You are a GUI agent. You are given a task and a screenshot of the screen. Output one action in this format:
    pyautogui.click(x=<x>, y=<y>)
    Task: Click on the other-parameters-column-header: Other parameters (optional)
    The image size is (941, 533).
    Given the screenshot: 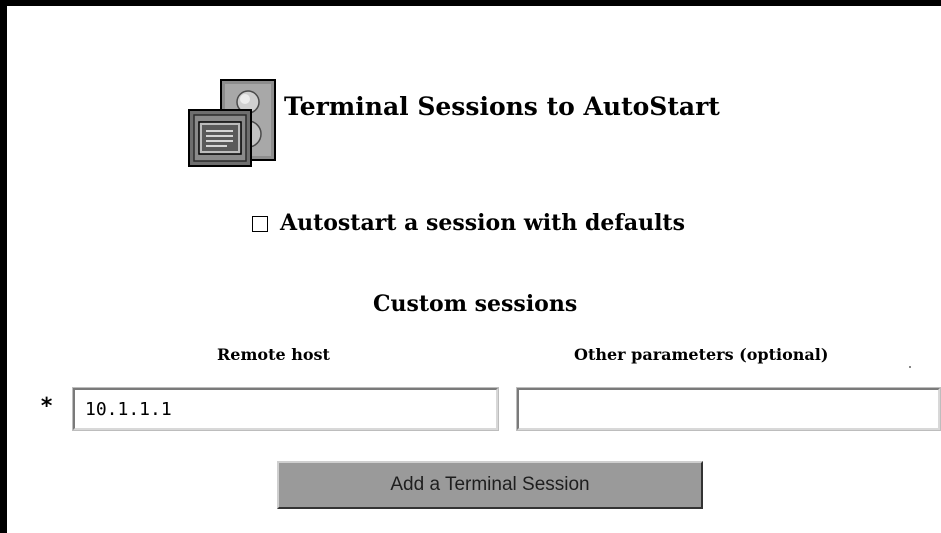 What is the action you would take?
    pyautogui.click(x=701, y=354)
    